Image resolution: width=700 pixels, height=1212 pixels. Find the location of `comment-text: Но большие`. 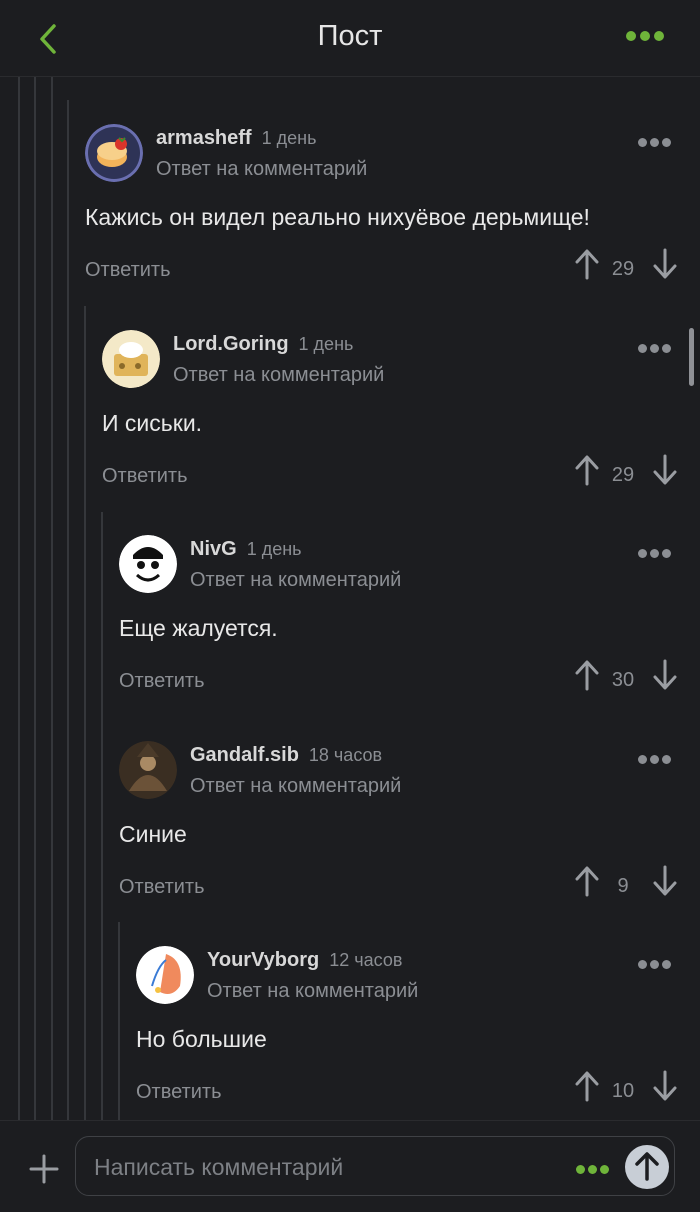

comment-text: Но большие is located at coordinates (201, 1039).